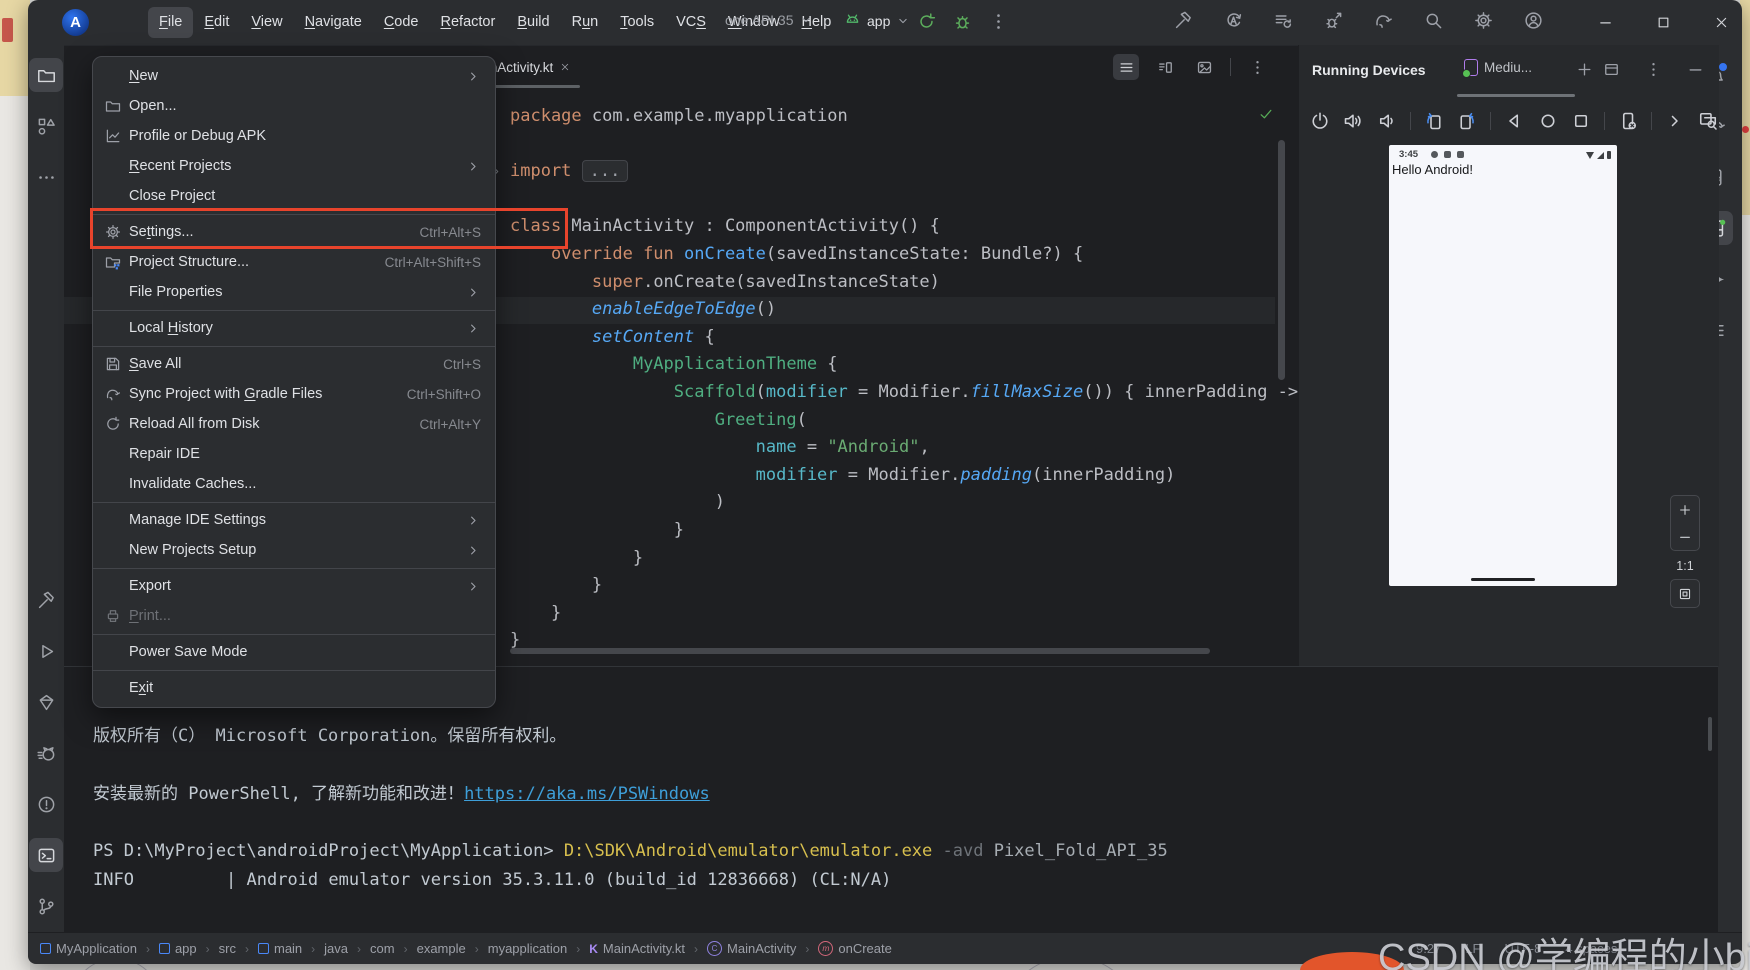  Describe the element at coordinates (1628, 121) in the screenshot. I see `device-settings-icon` at that location.